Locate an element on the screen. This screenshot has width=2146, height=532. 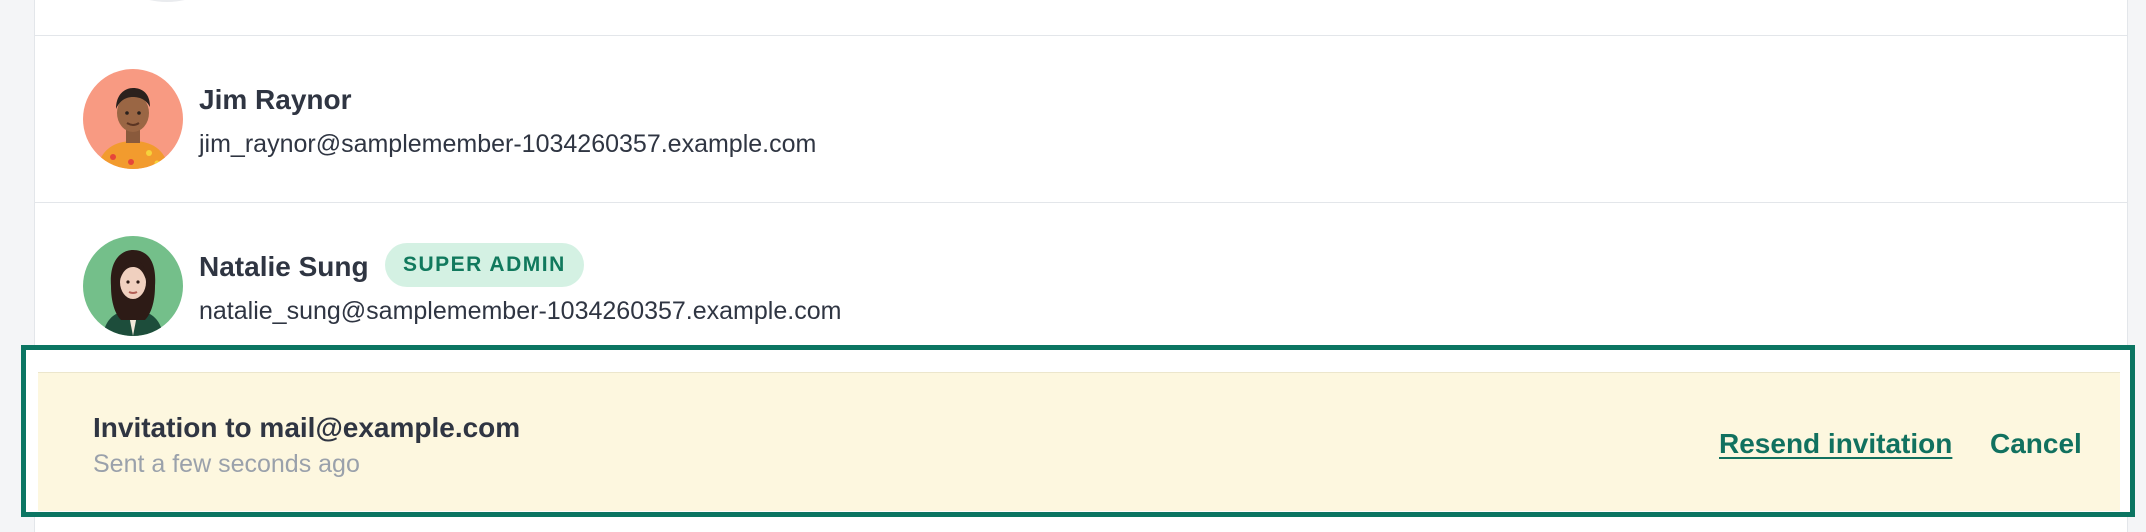
member-name: Natalie Sung is located at coordinates (284, 266).